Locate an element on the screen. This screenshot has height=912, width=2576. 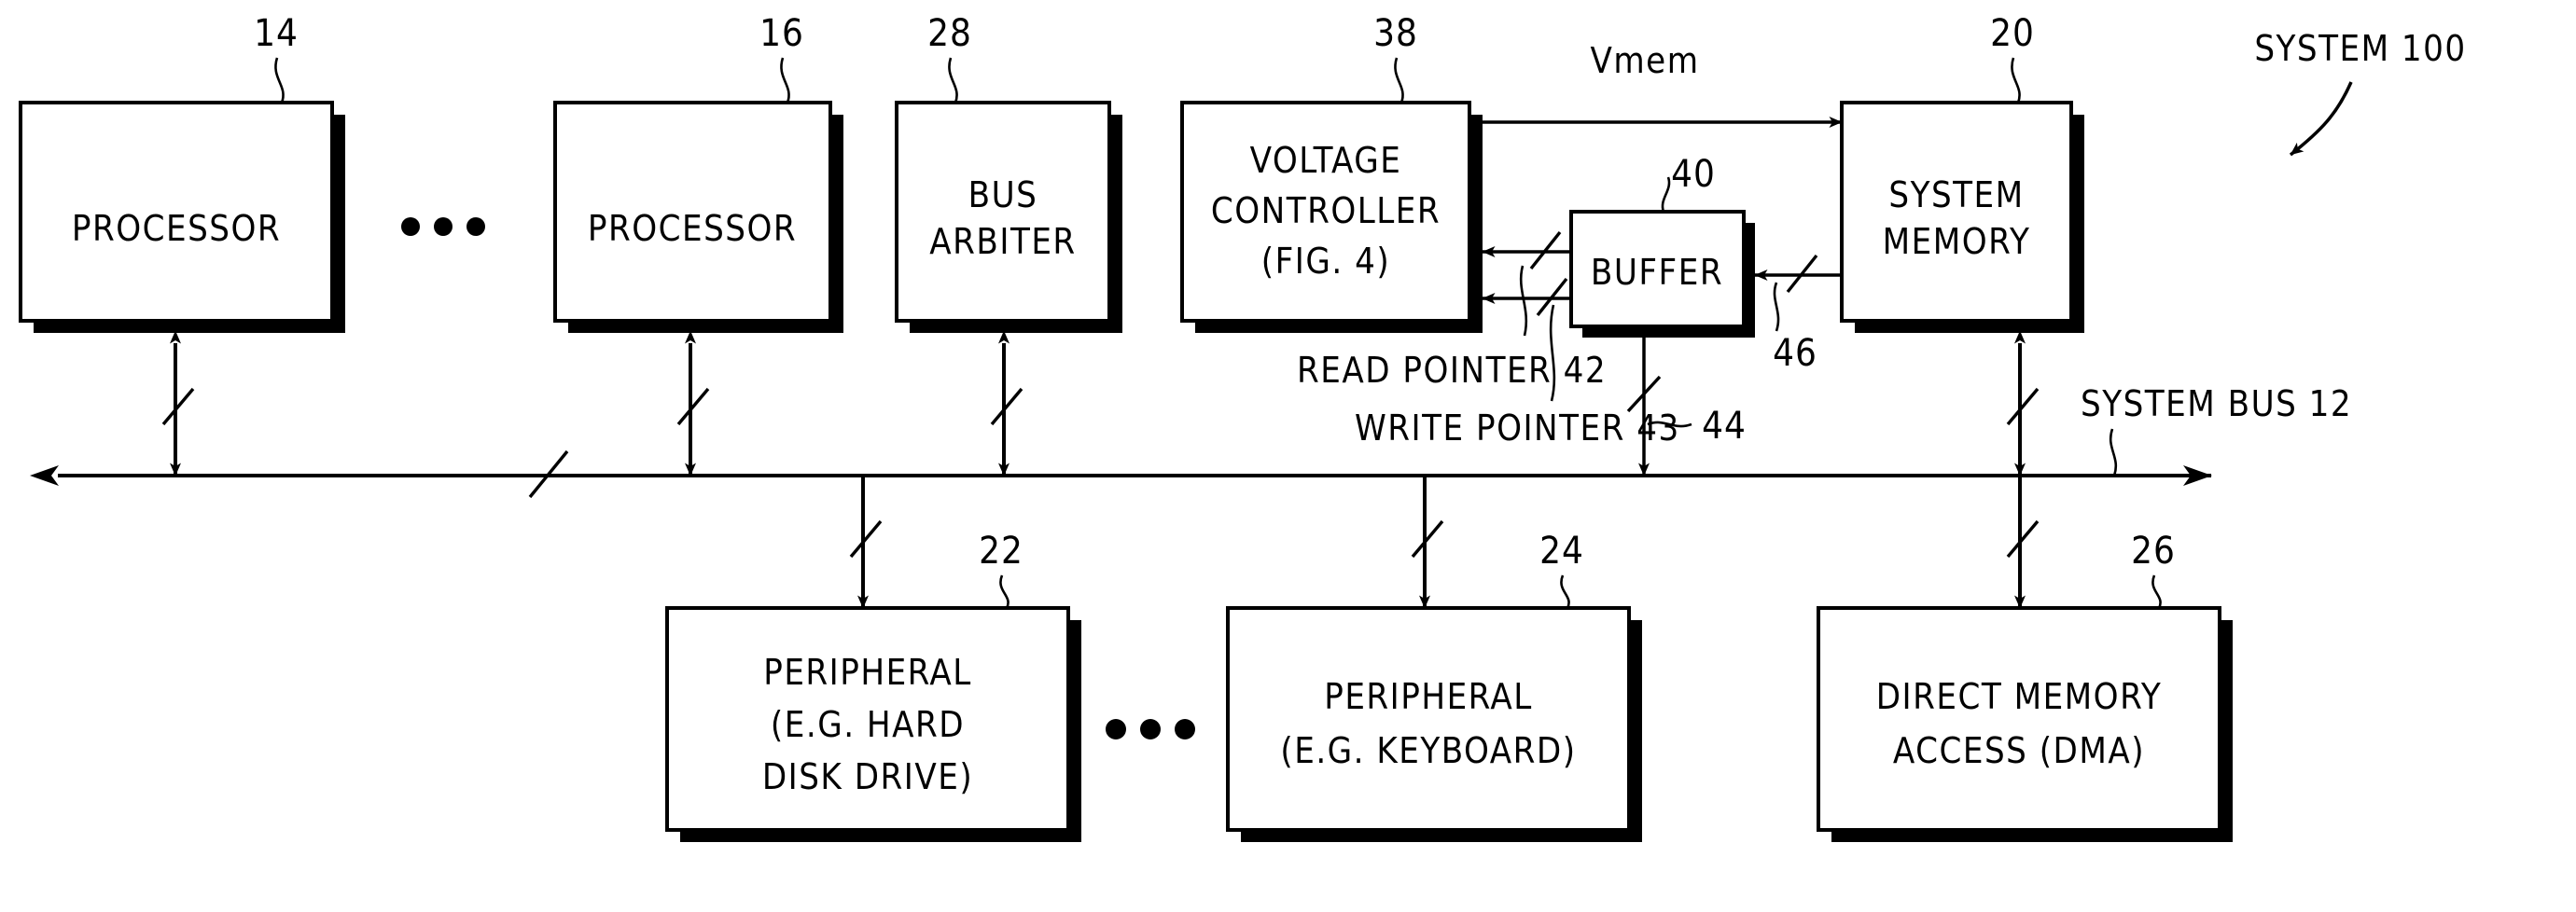
block-label: (E.G. KEYBOARD) is located at coordinates (1428, 750).